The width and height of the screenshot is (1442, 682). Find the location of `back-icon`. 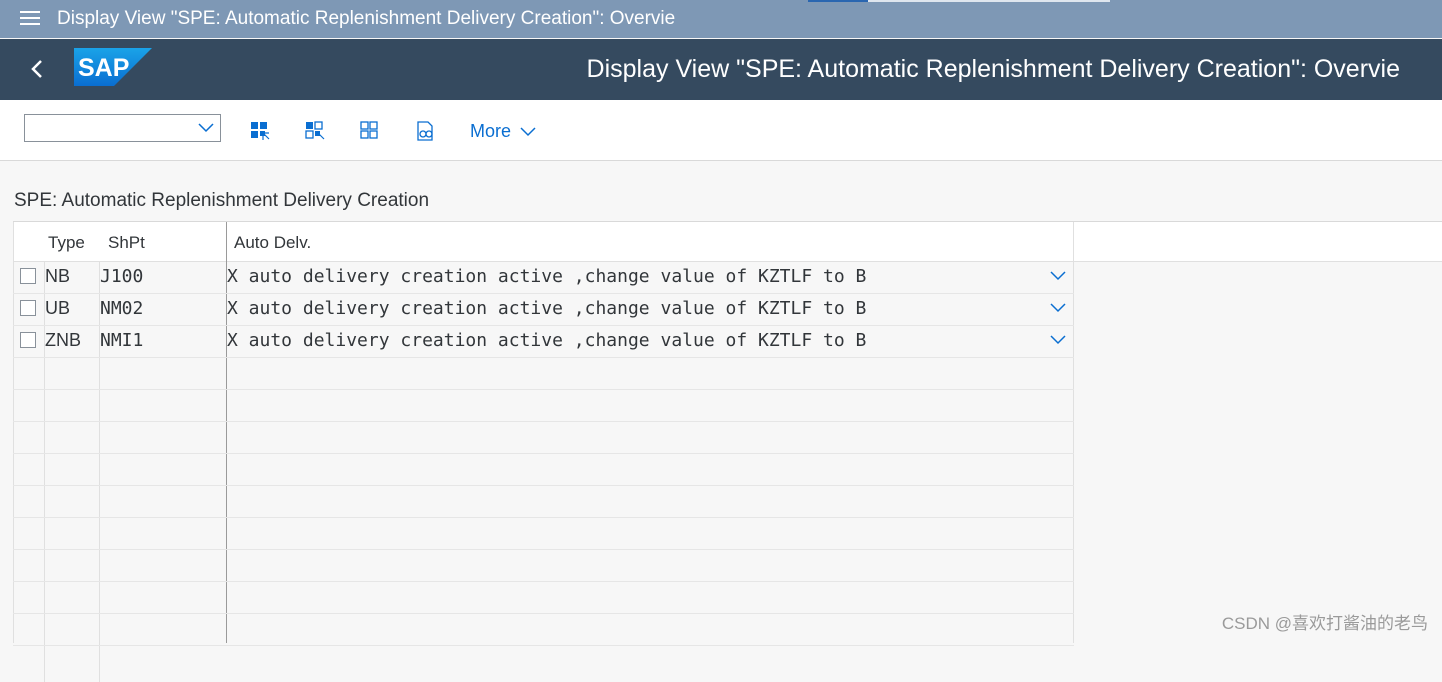

back-icon is located at coordinates (38, 69).